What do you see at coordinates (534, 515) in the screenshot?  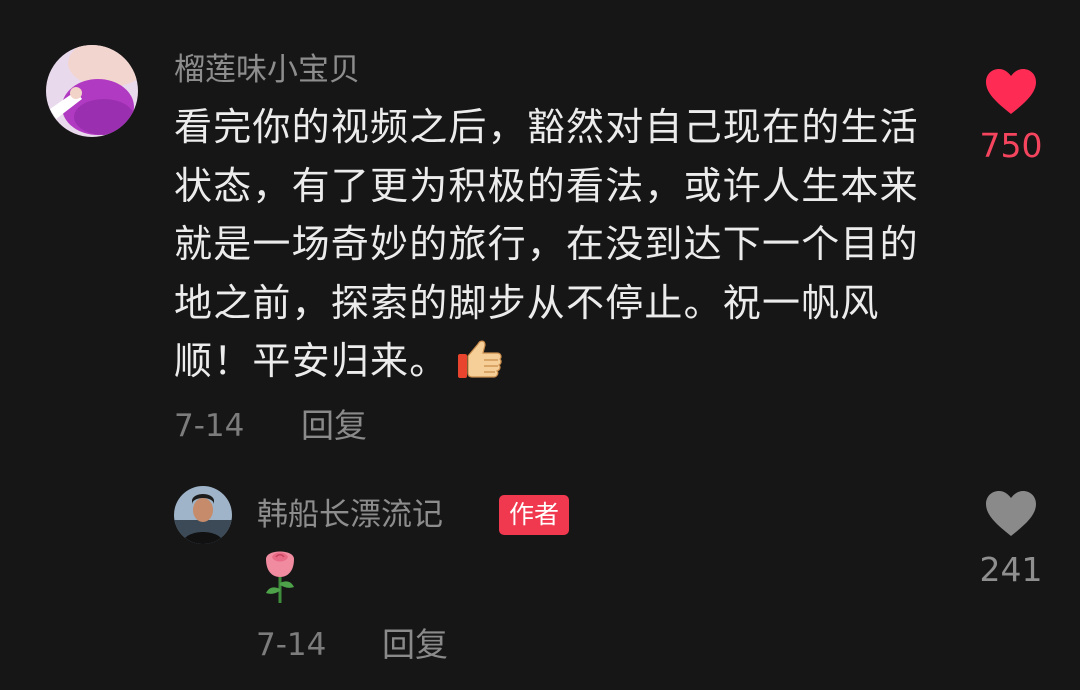 I see `author-badge: 作者` at bounding box center [534, 515].